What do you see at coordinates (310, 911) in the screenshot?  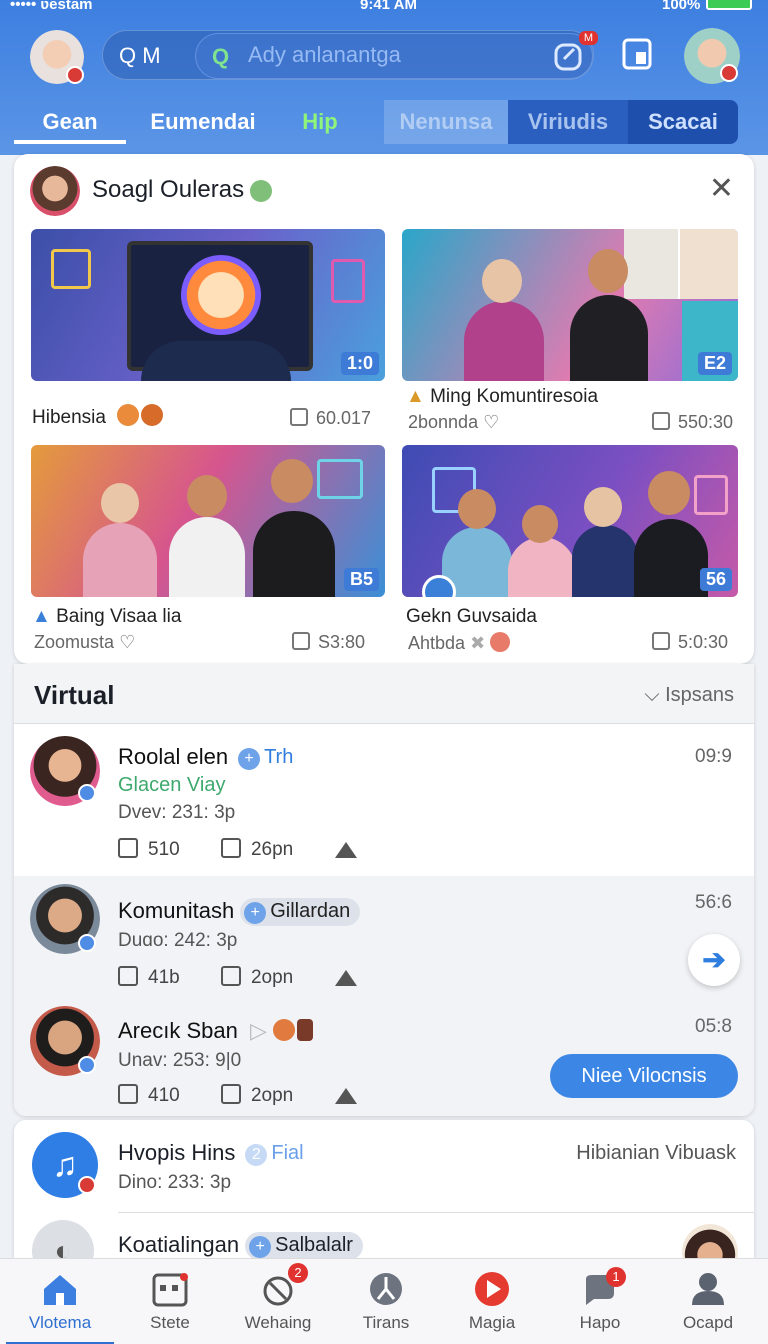 I see `pill-label: Gillardan` at bounding box center [310, 911].